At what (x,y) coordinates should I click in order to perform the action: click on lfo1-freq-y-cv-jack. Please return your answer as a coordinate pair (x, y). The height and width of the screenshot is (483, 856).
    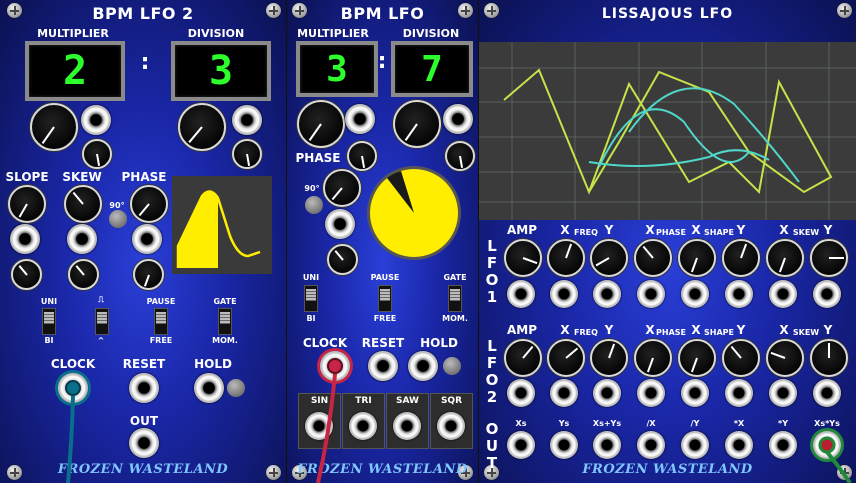
    Looking at the image, I should click on (607, 294).